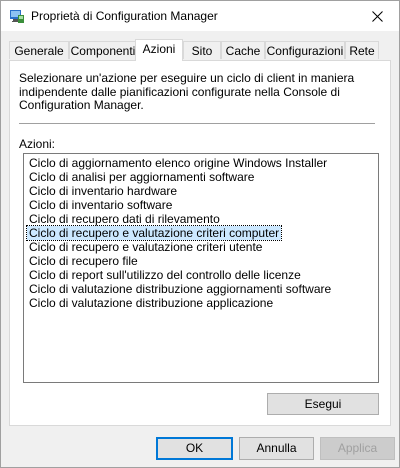 This screenshot has width=400, height=468. I want to click on tab-componenti: Componenti, so click(103, 50).